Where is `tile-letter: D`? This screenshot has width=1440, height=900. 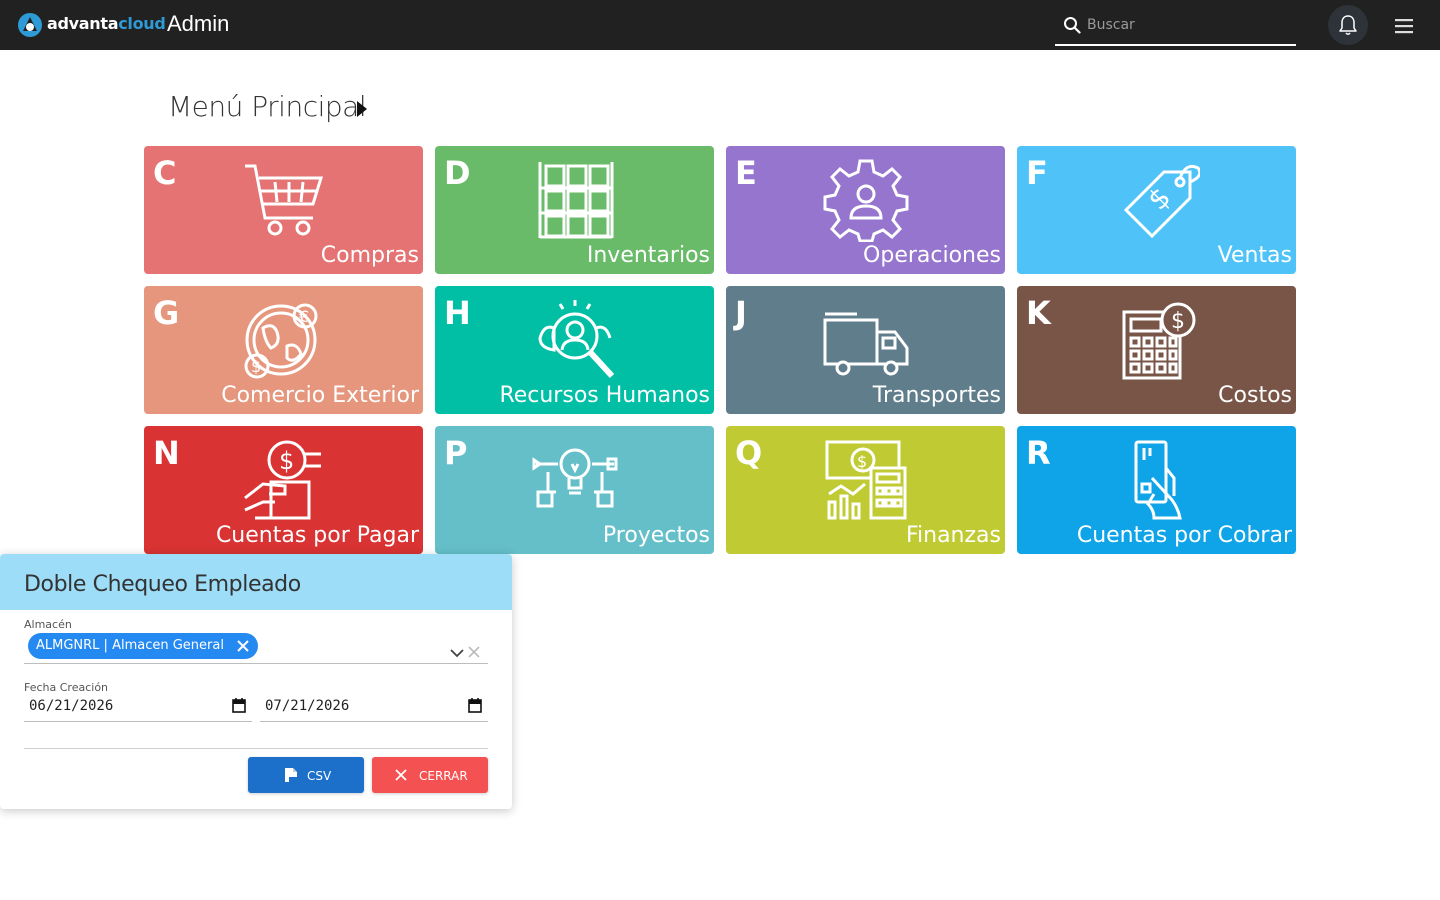 tile-letter: D is located at coordinates (457, 173).